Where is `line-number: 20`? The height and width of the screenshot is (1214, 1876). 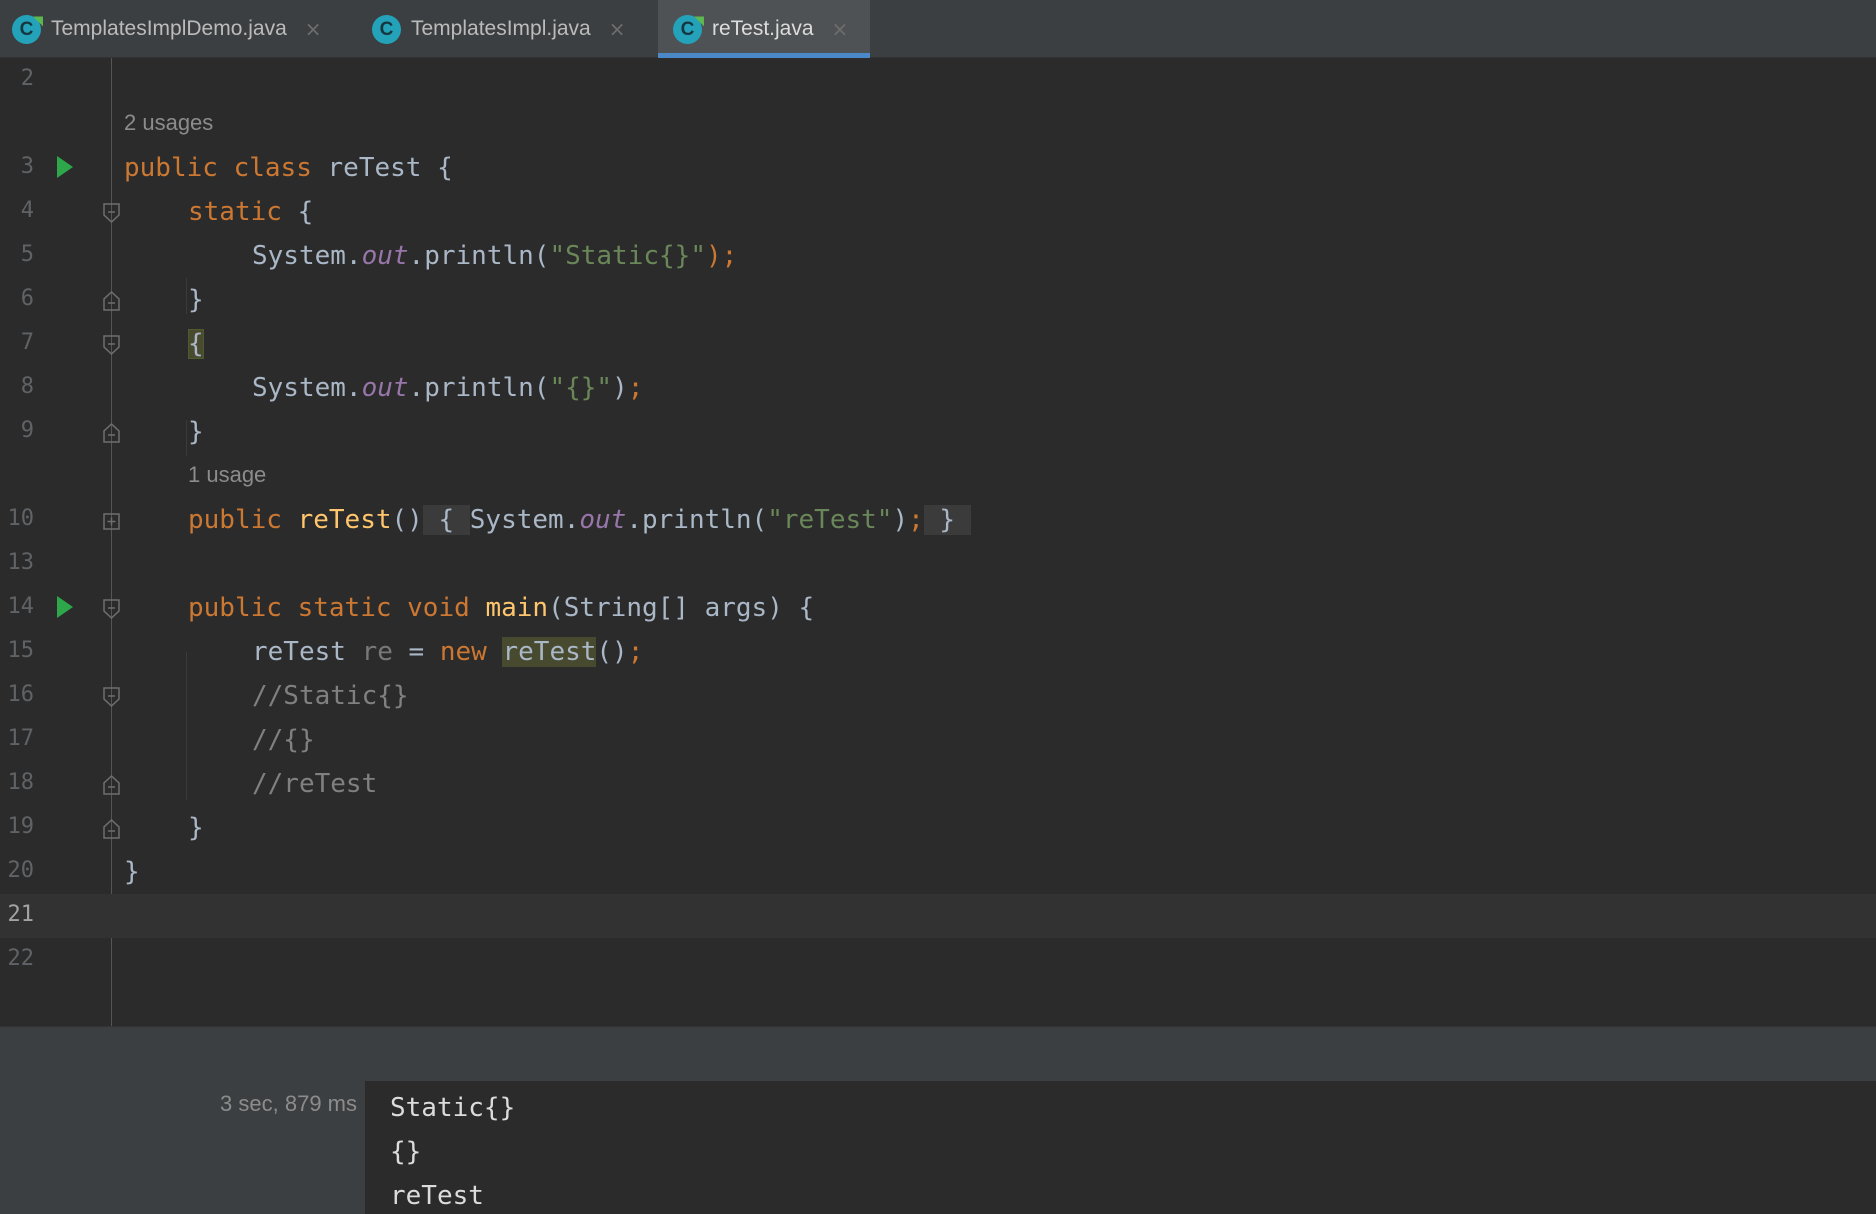
line-number: 20 is located at coordinates (21, 870).